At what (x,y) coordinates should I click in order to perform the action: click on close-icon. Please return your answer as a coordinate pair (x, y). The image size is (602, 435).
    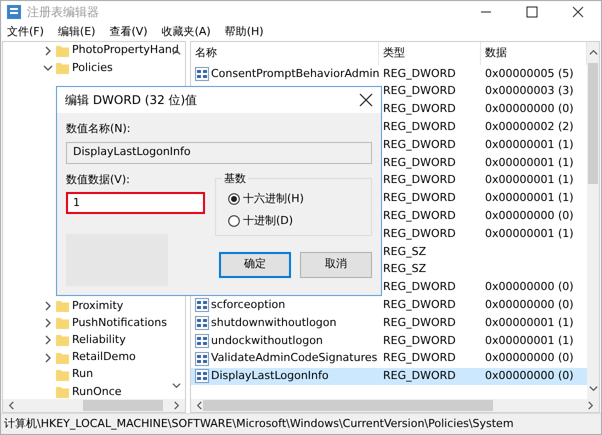
    Looking at the image, I should click on (366, 100).